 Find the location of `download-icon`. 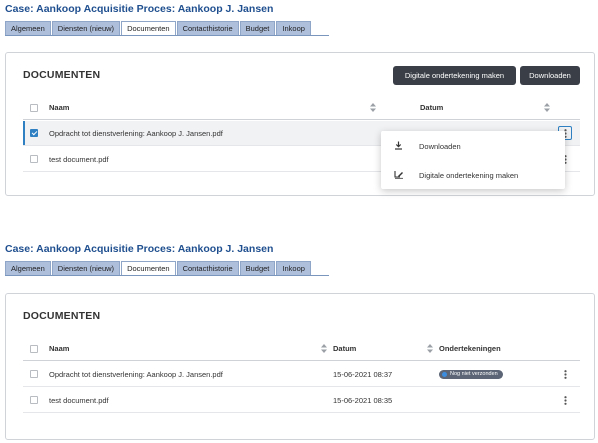

download-icon is located at coordinates (398, 146).